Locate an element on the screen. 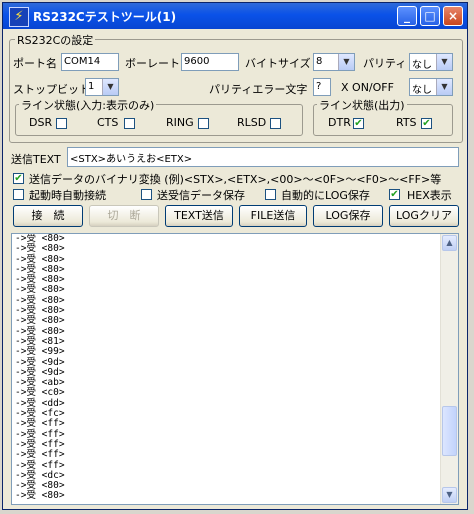  auto-connect-label: 起動時自動接続 is located at coordinates (67, 195).